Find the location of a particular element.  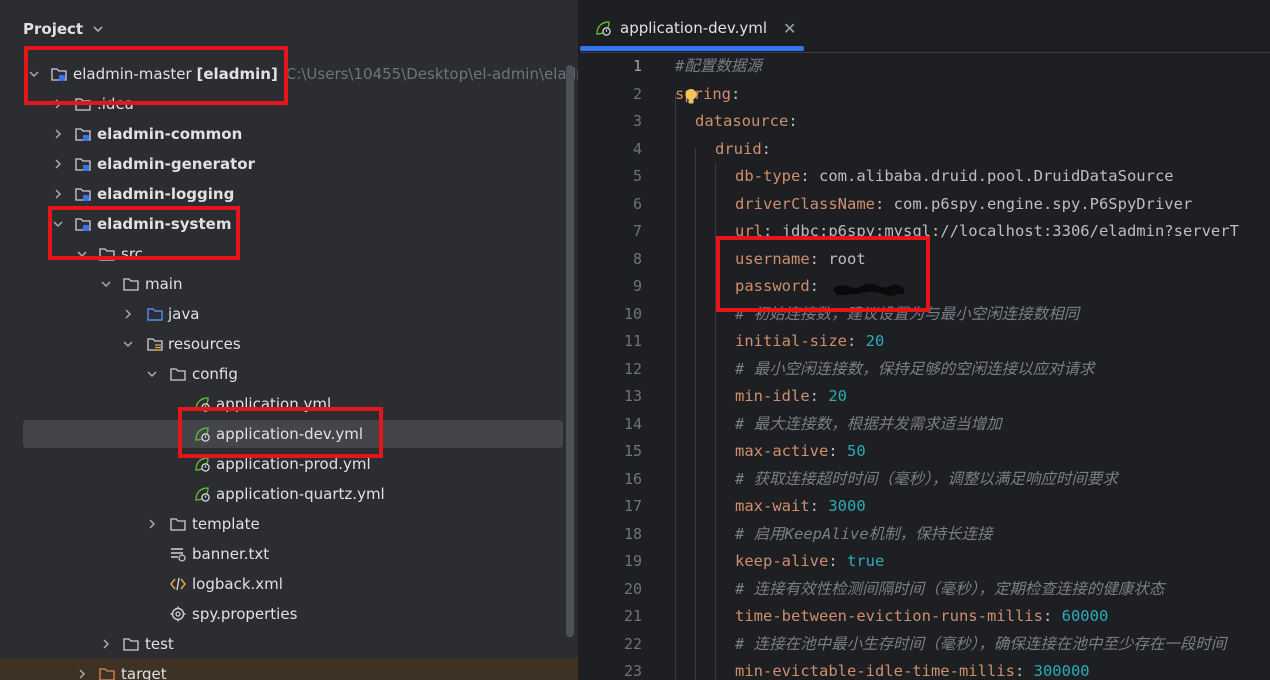

yaml-key: initial-size is located at coordinates (791, 341).